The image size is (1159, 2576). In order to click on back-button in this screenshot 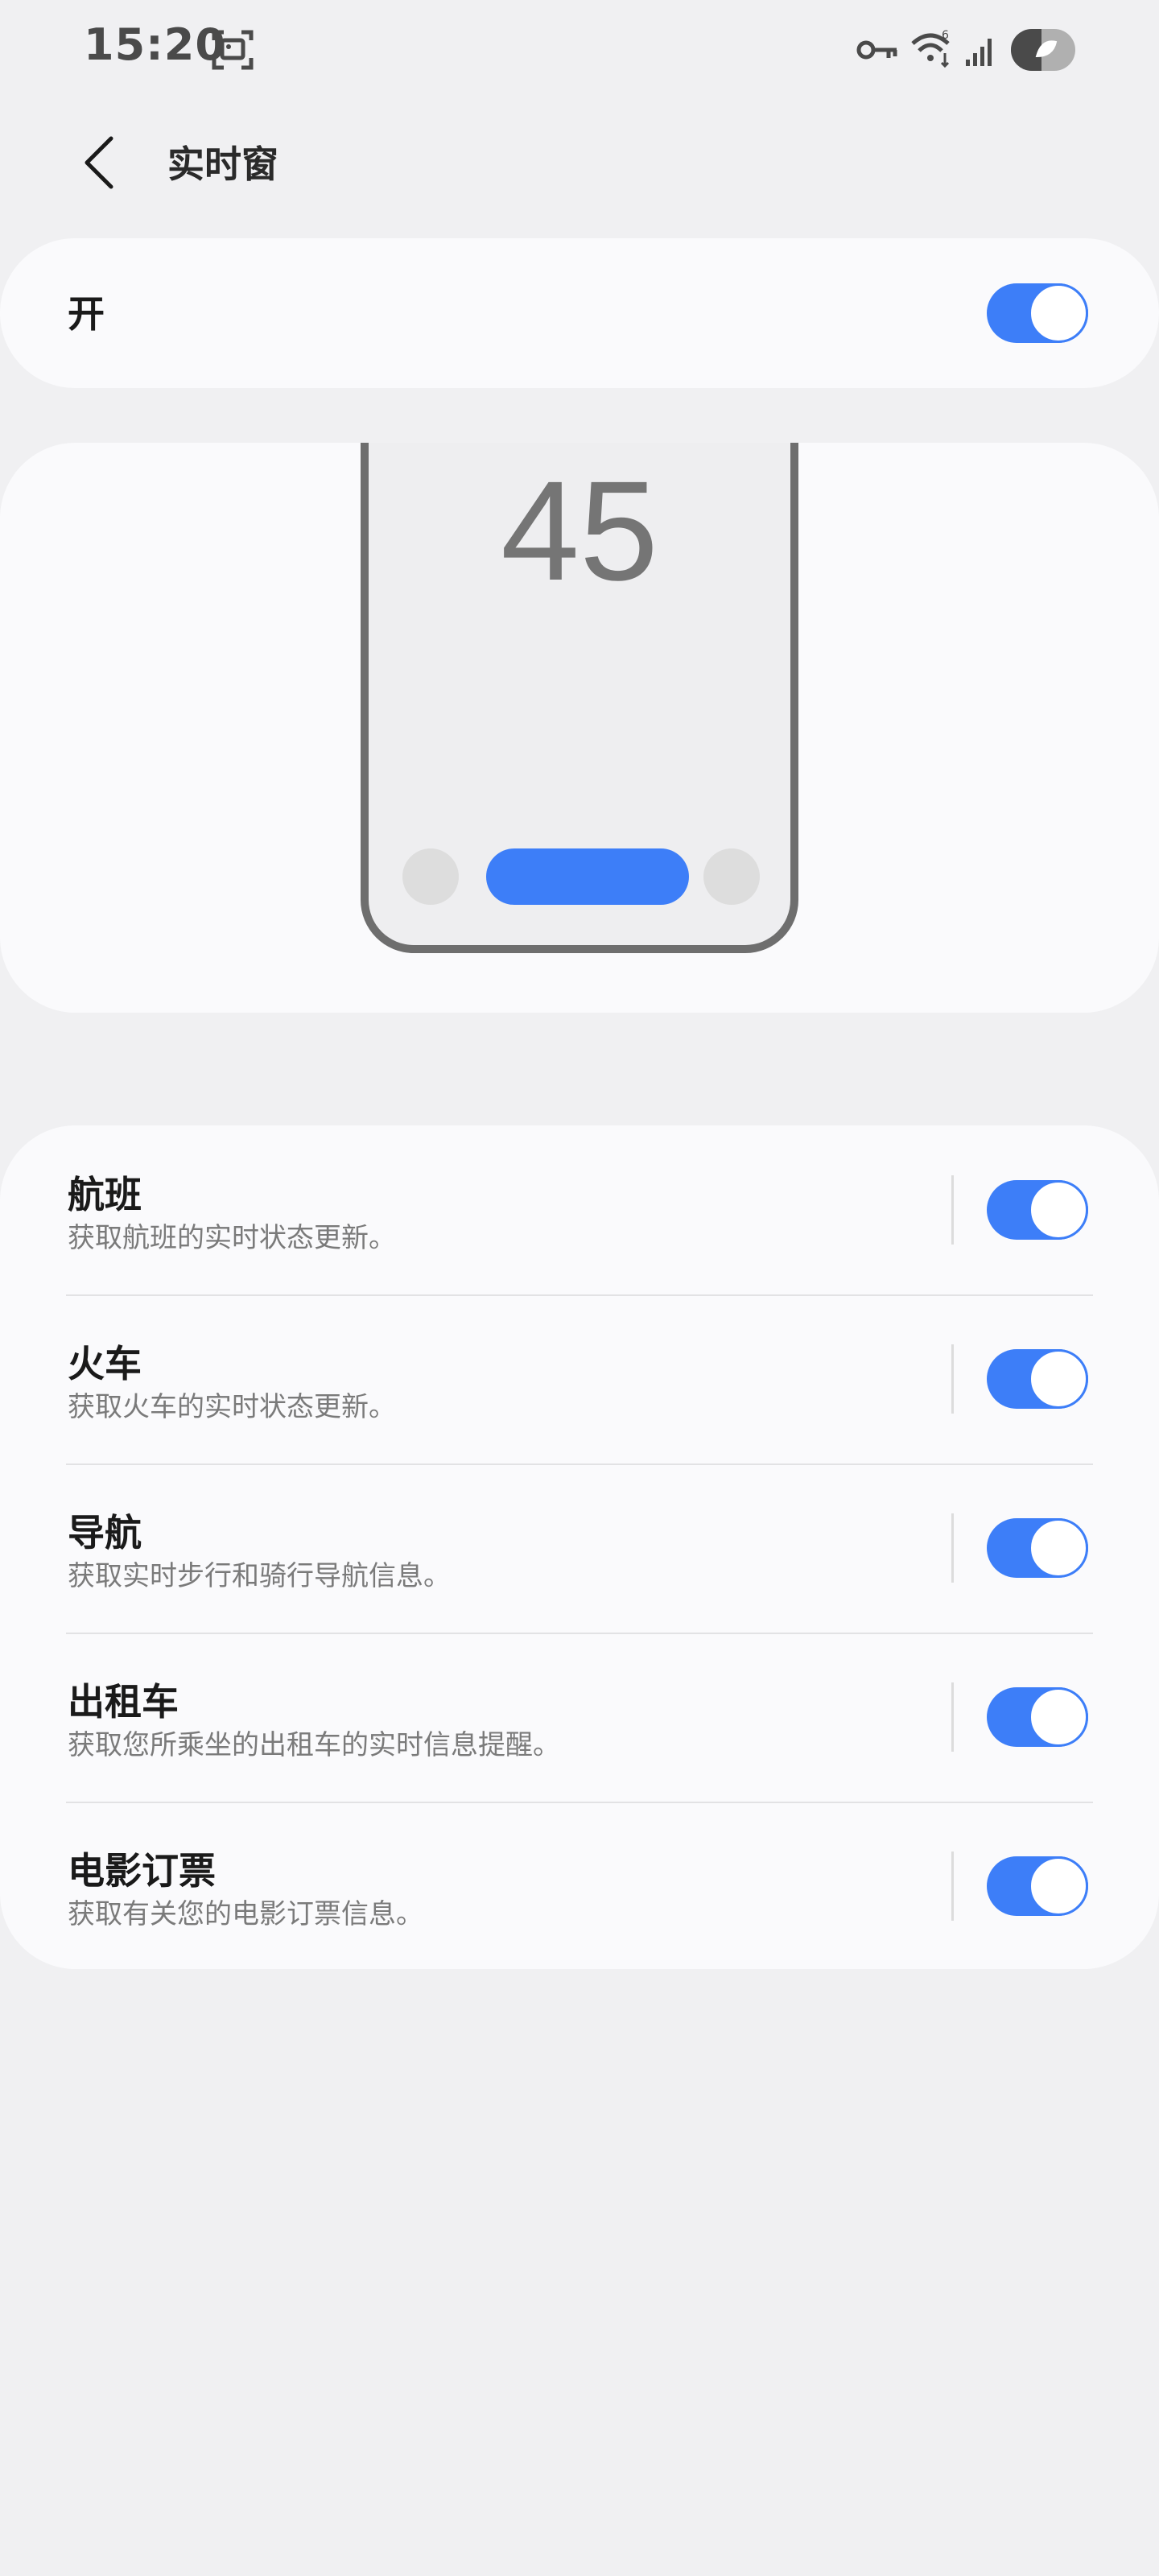, I will do `click(100, 162)`.